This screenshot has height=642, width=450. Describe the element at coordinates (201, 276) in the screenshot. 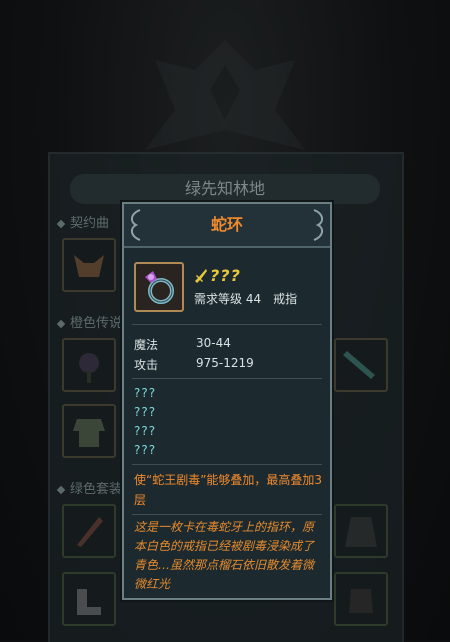

I see `sword-icon` at that location.